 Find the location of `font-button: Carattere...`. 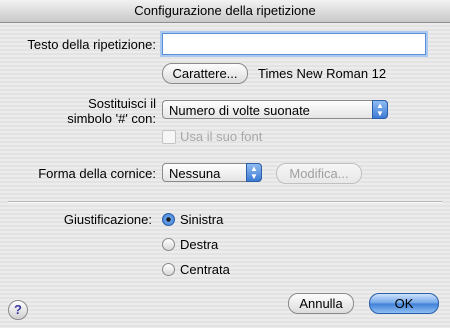

font-button: Carattere... is located at coordinates (205, 73).